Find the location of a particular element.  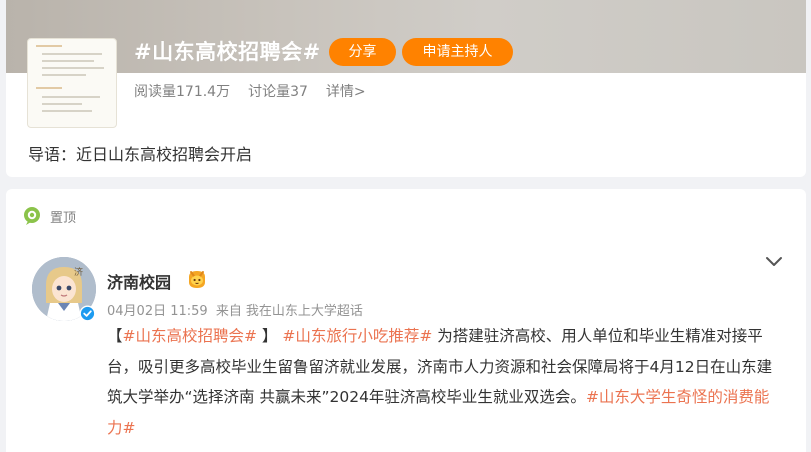

discussion-count: 讨论量37 is located at coordinates (278, 92).